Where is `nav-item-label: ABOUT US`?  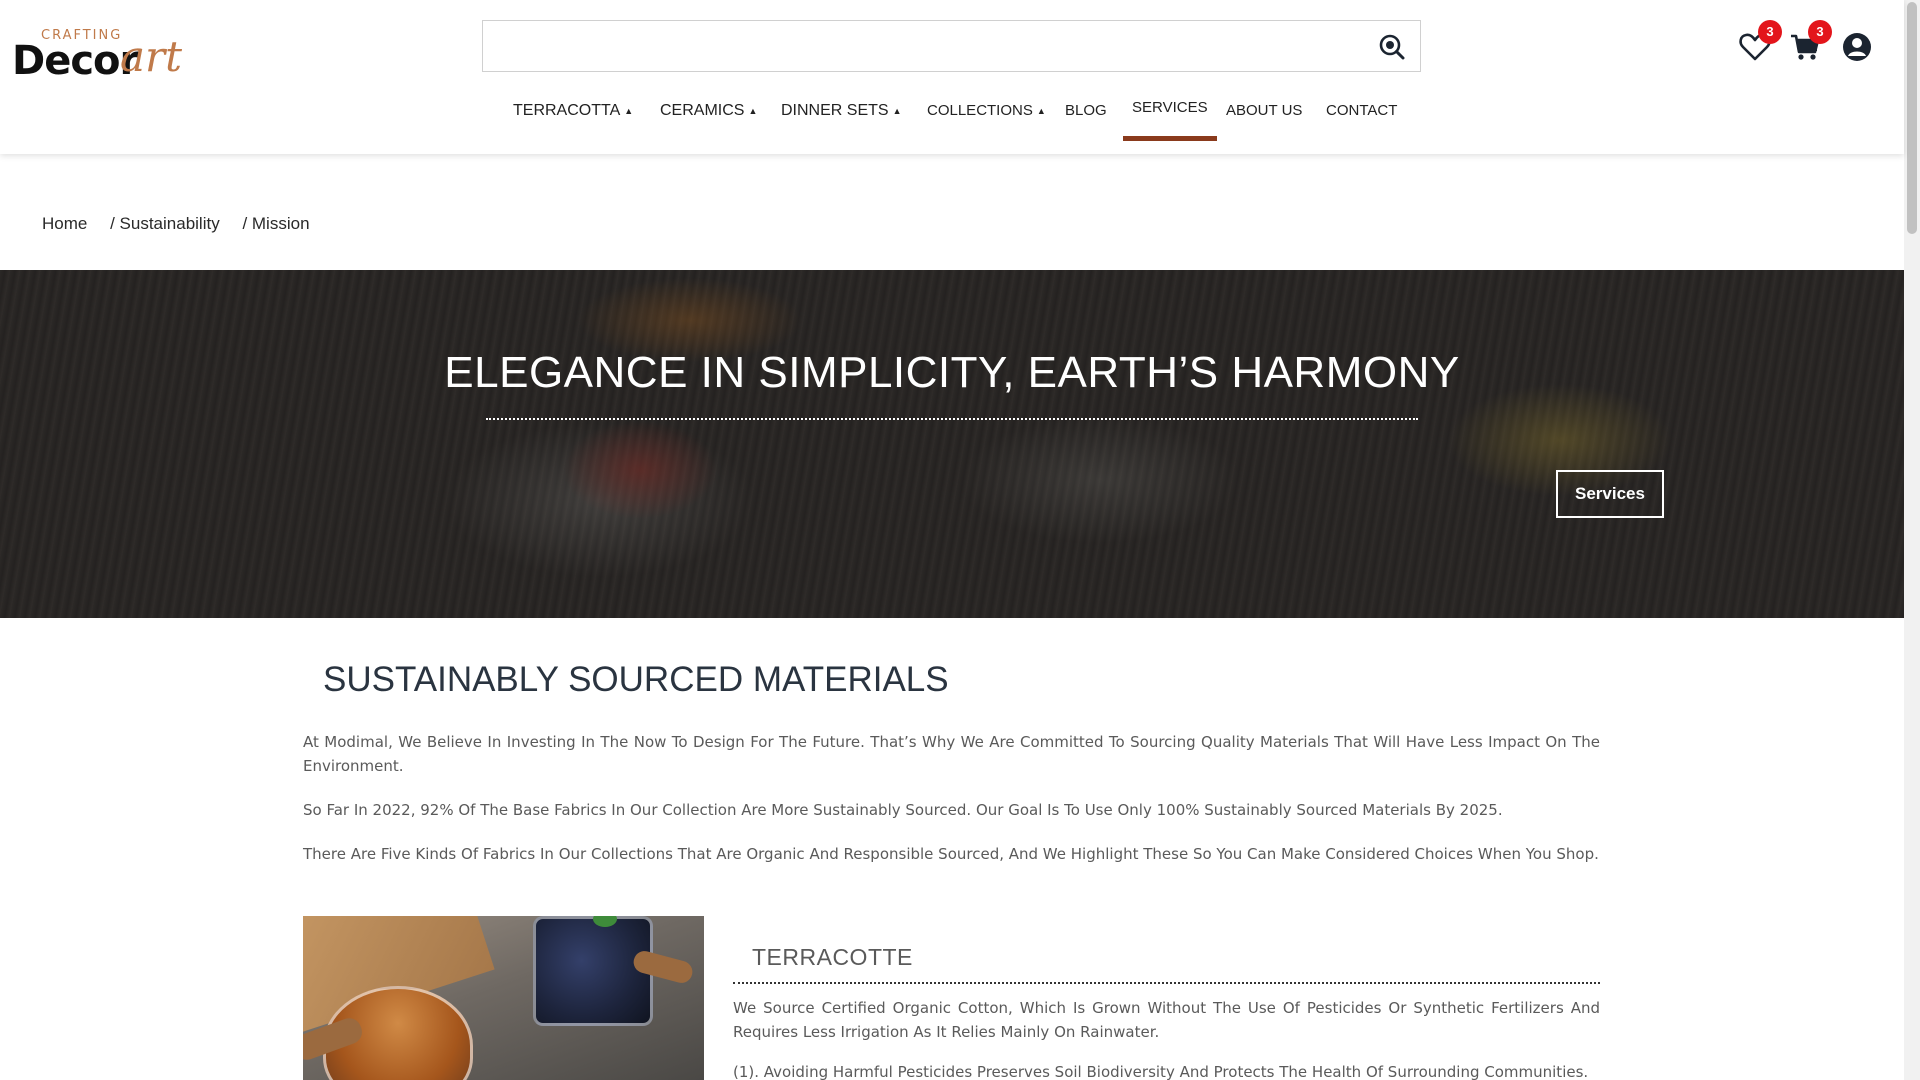
nav-item-label: ABOUT US is located at coordinates (1264, 110).